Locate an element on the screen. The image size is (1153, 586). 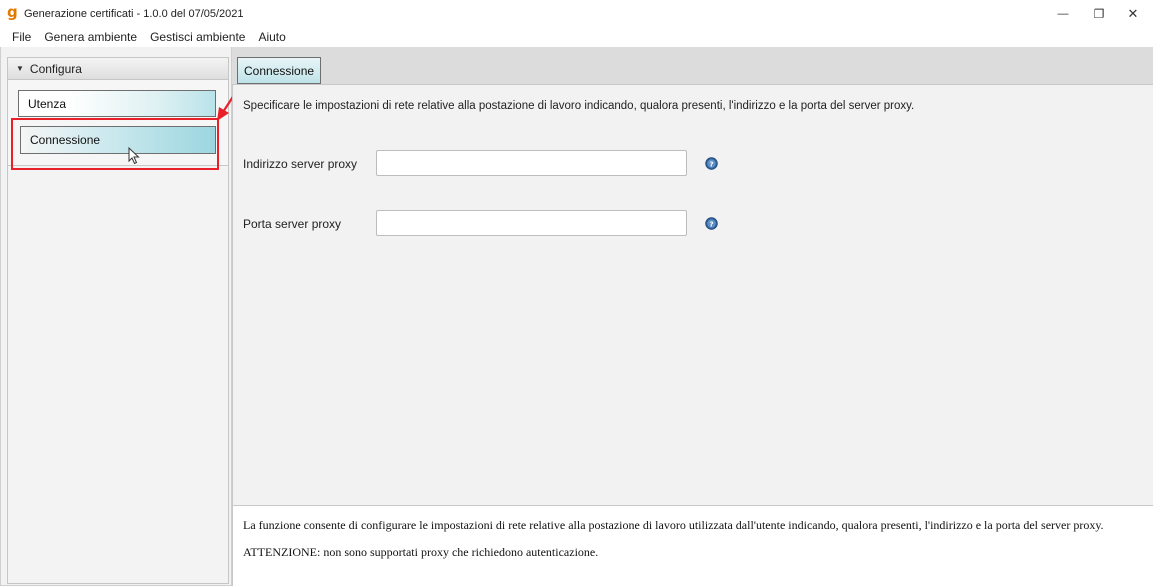
collapse-triangle-icon: ▼ is located at coordinates (20, 68).